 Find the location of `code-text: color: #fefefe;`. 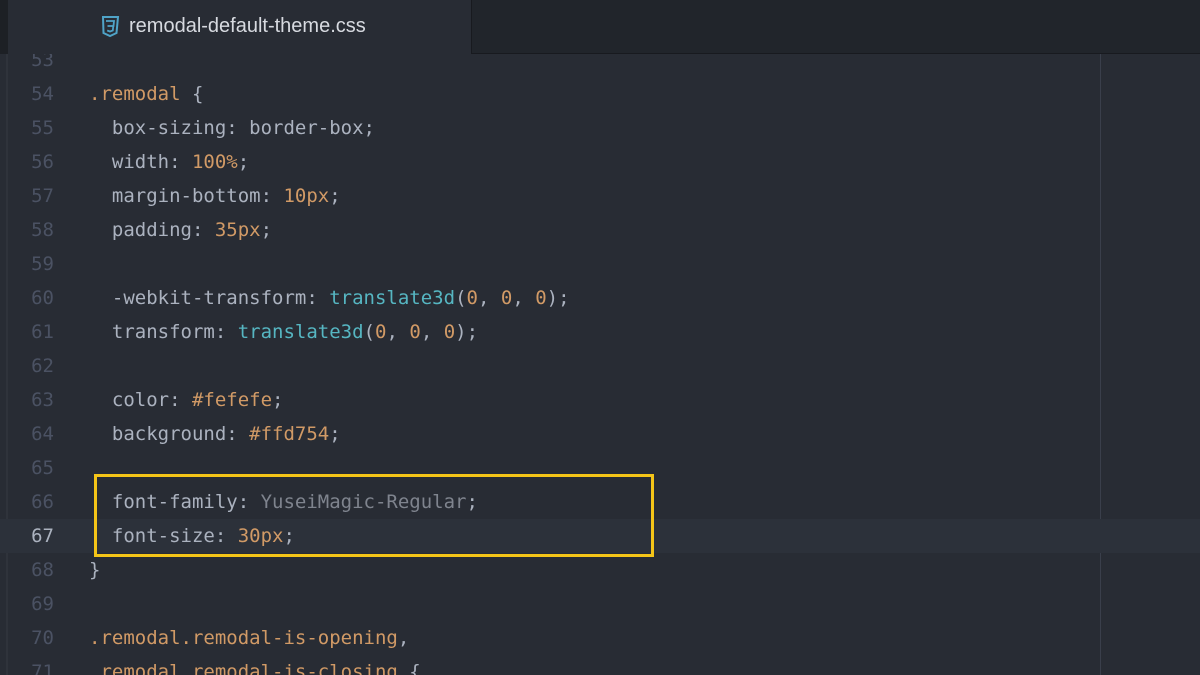

code-text: color: #fefefe; is located at coordinates (186, 400).